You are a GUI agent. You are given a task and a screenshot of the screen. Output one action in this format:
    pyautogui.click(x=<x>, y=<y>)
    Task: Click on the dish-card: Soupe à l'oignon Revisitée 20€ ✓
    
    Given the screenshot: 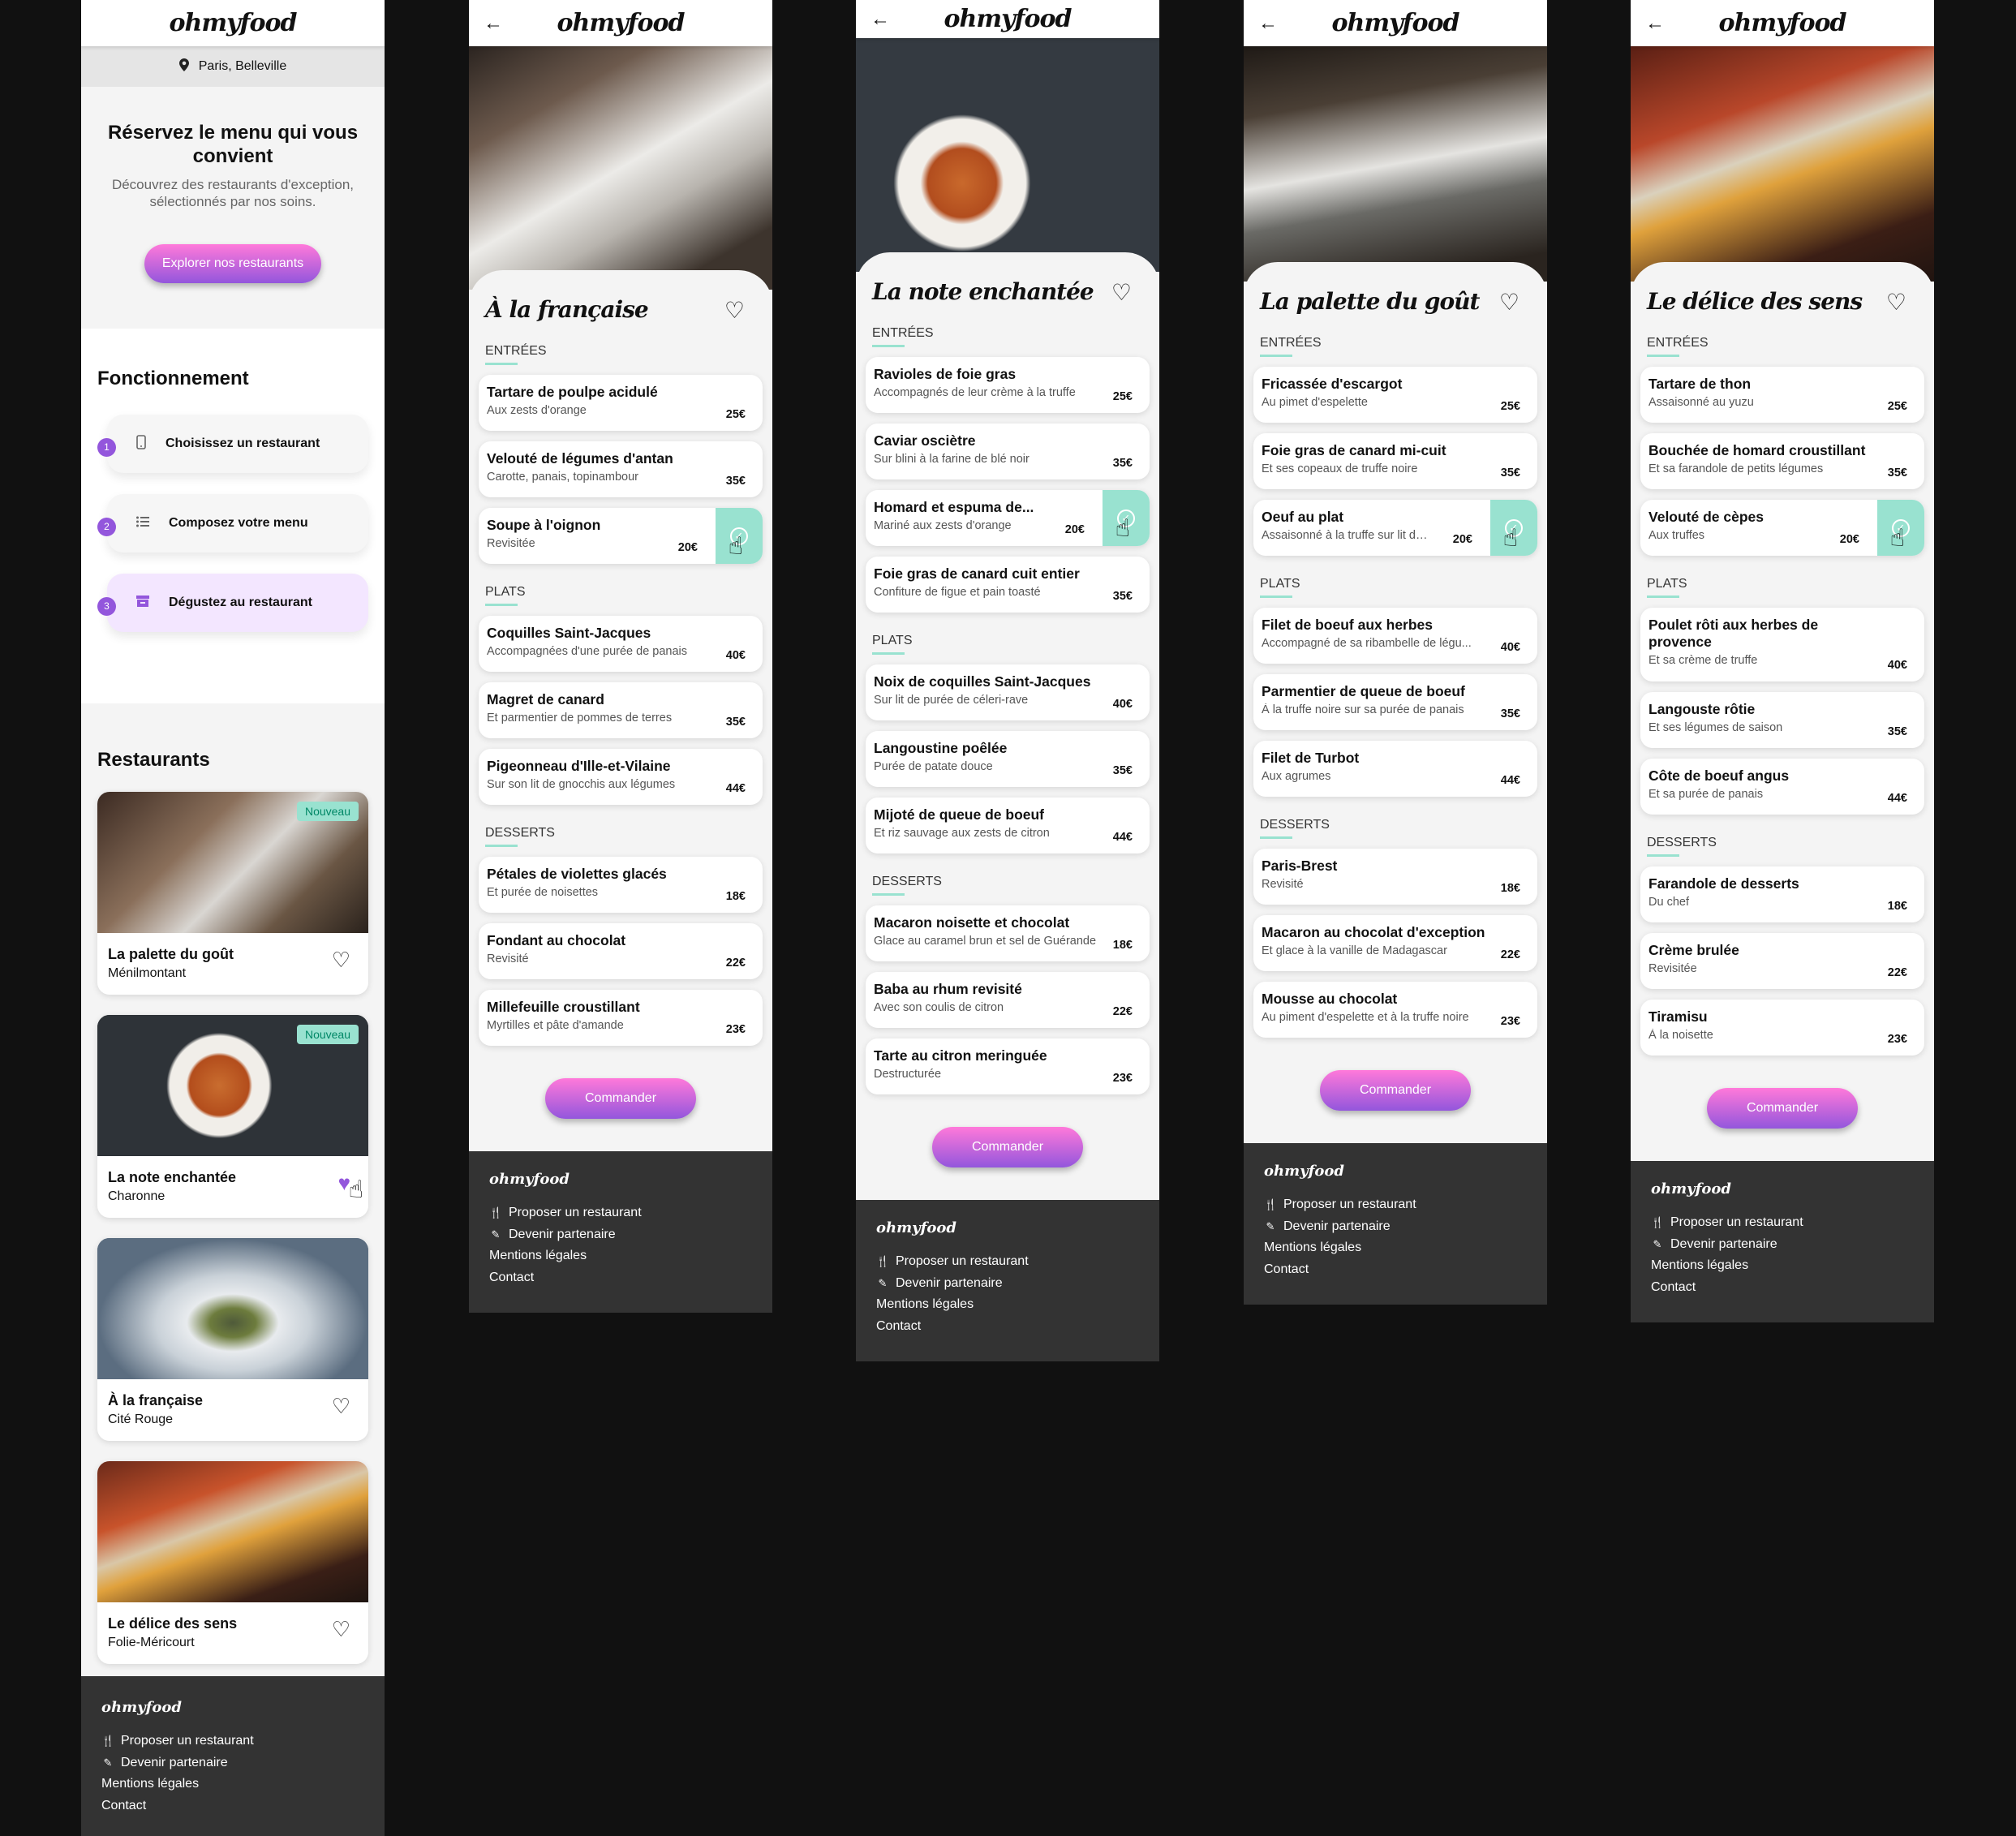 What is the action you would take?
    pyautogui.click(x=621, y=536)
    